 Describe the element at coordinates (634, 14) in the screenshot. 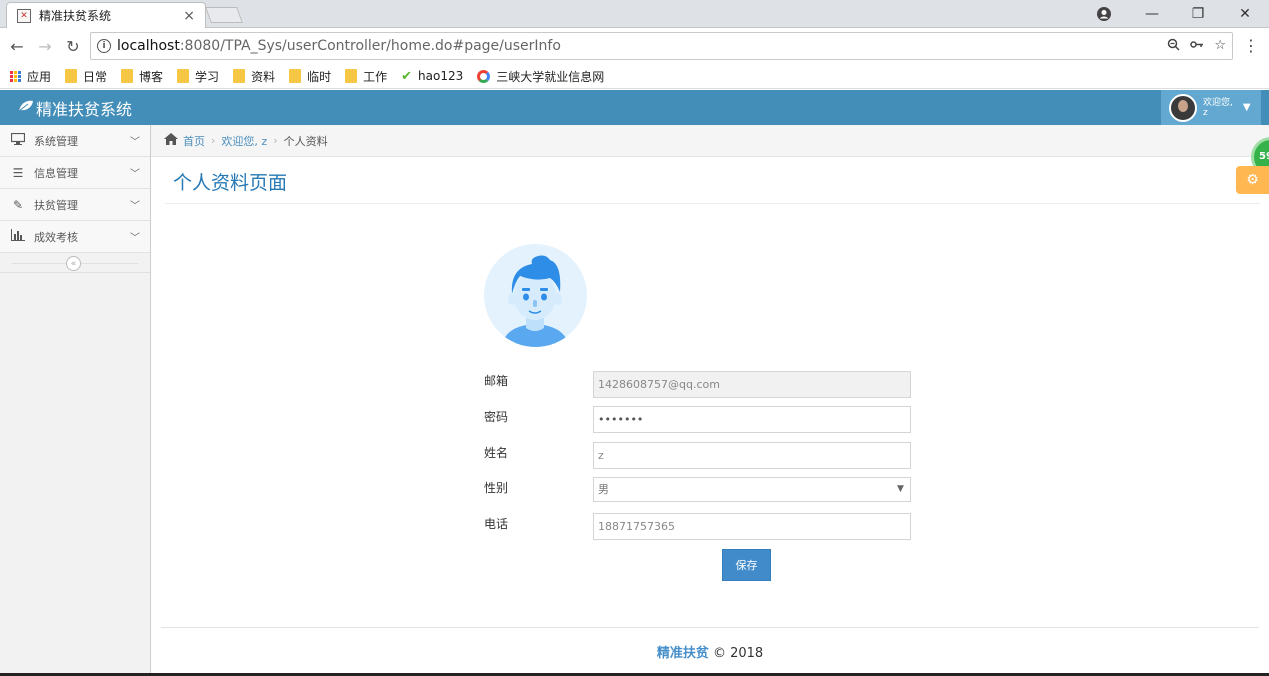

I see `browser-tab-strip: ✕ 精准扶贫系统 × — ❐ ✕` at that location.